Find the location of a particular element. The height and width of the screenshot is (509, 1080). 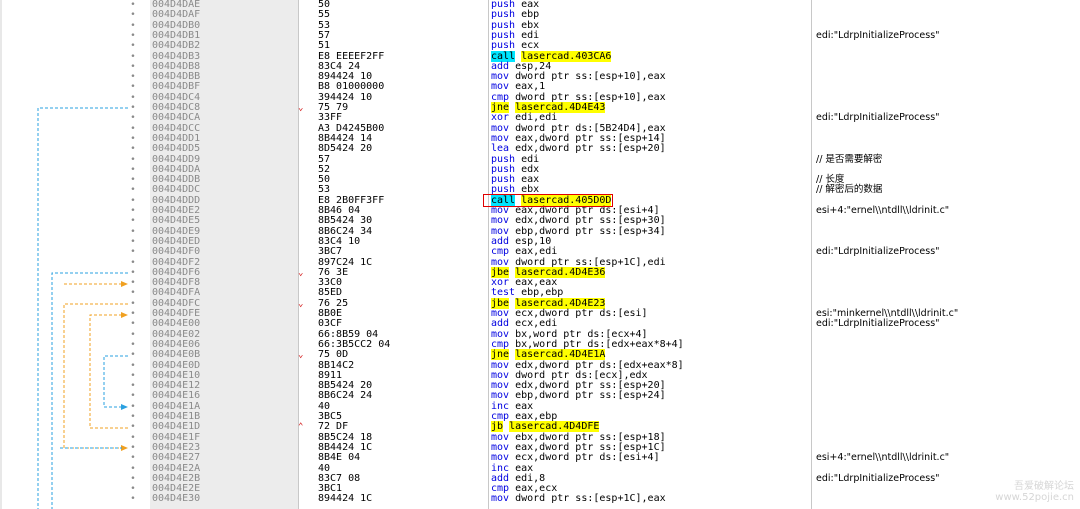

watermark-line2: www.52pojie.cn is located at coordinates (1034, 497).